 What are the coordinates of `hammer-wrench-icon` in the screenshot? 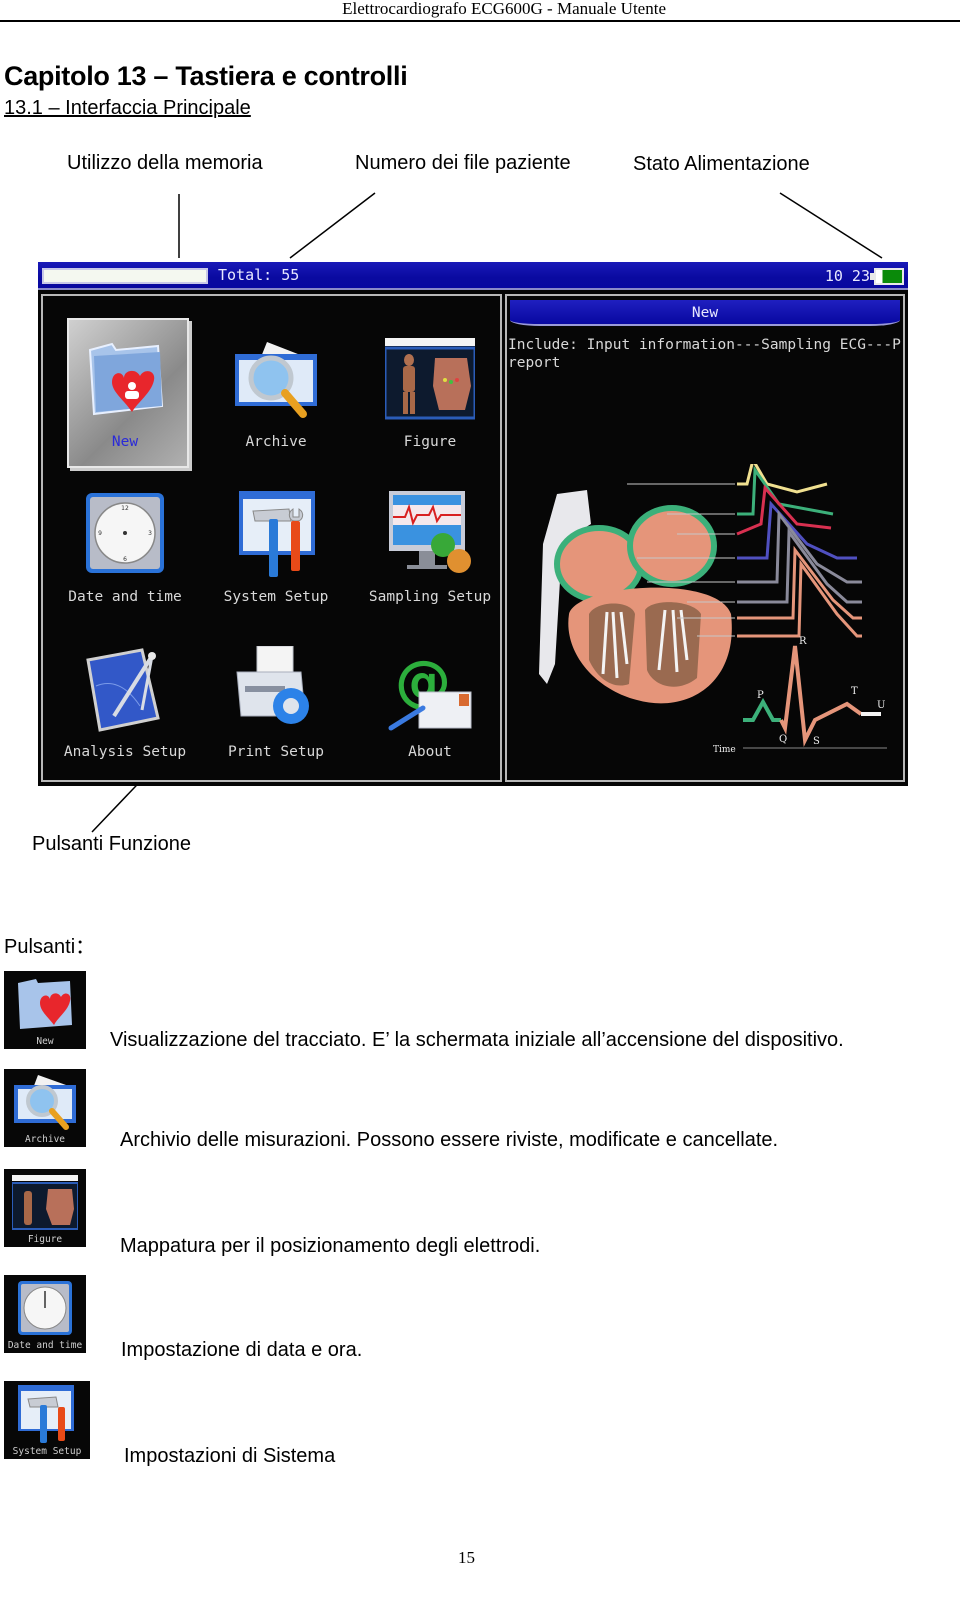 It's located at (276, 535).